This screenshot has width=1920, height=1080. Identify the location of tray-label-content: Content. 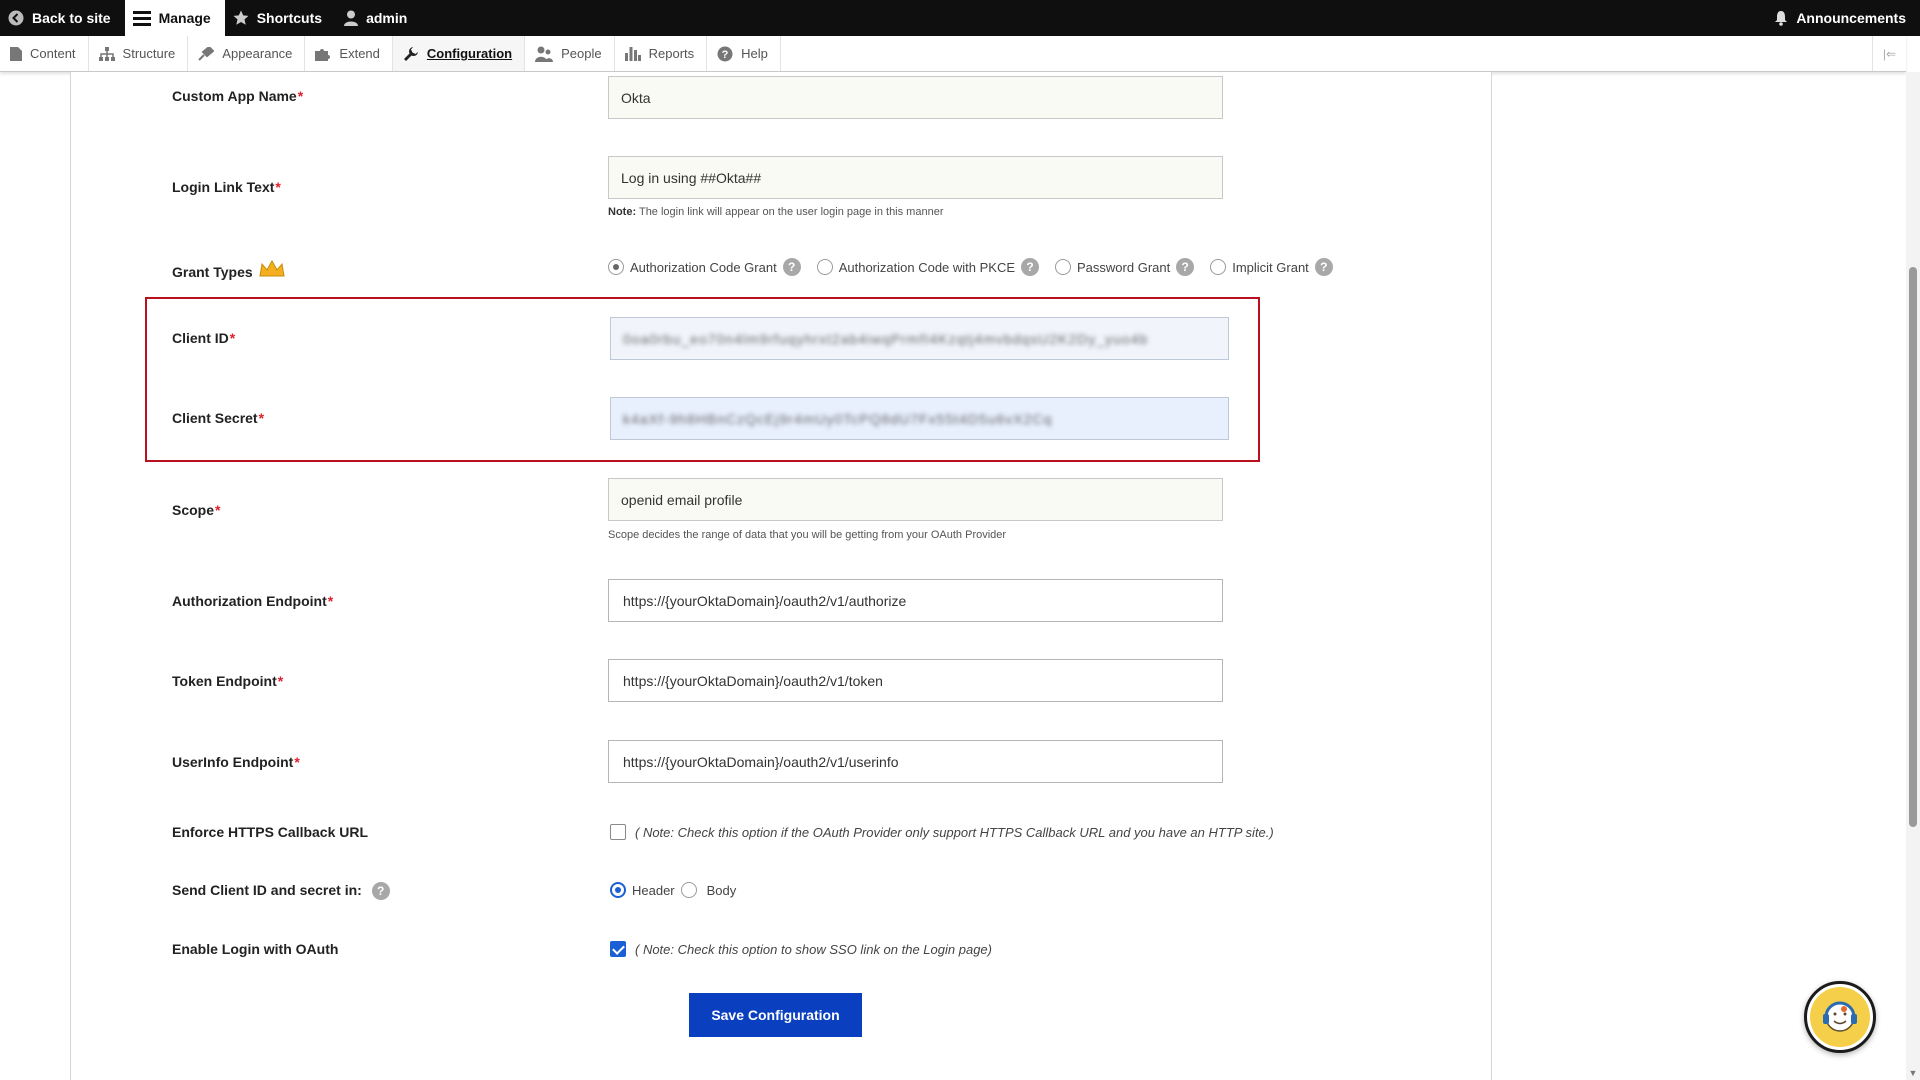
(53, 53).